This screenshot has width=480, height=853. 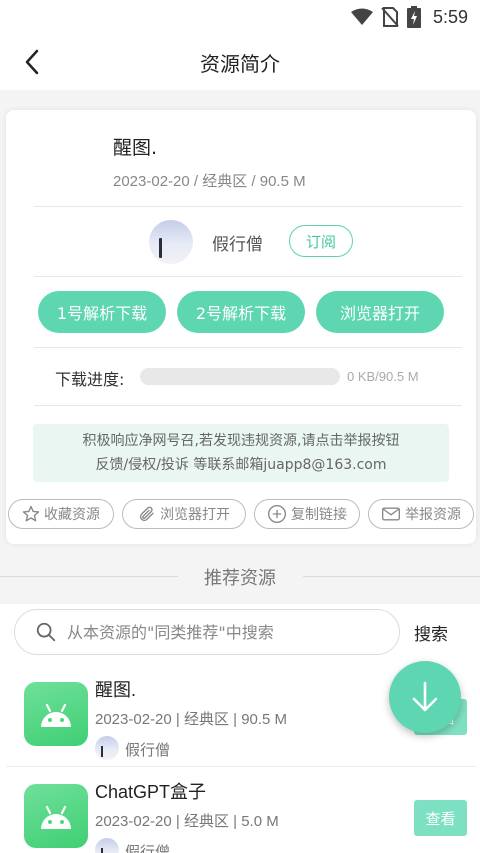 What do you see at coordinates (241, 441) in the screenshot?
I see `notice-line-1: 积极响应净网号召,若发现违规资源,请点击举报按钮` at bounding box center [241, 441].